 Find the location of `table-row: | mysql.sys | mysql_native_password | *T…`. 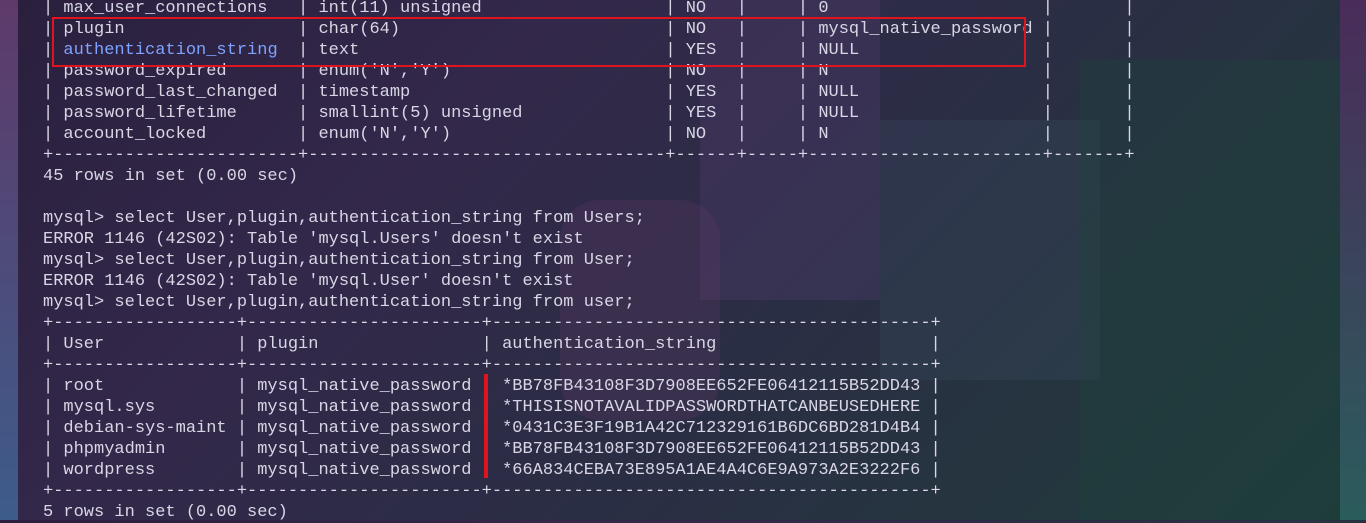

table-row: | mysql.sys | mysql_native_password | *T… is located at coordinates (492, 407).